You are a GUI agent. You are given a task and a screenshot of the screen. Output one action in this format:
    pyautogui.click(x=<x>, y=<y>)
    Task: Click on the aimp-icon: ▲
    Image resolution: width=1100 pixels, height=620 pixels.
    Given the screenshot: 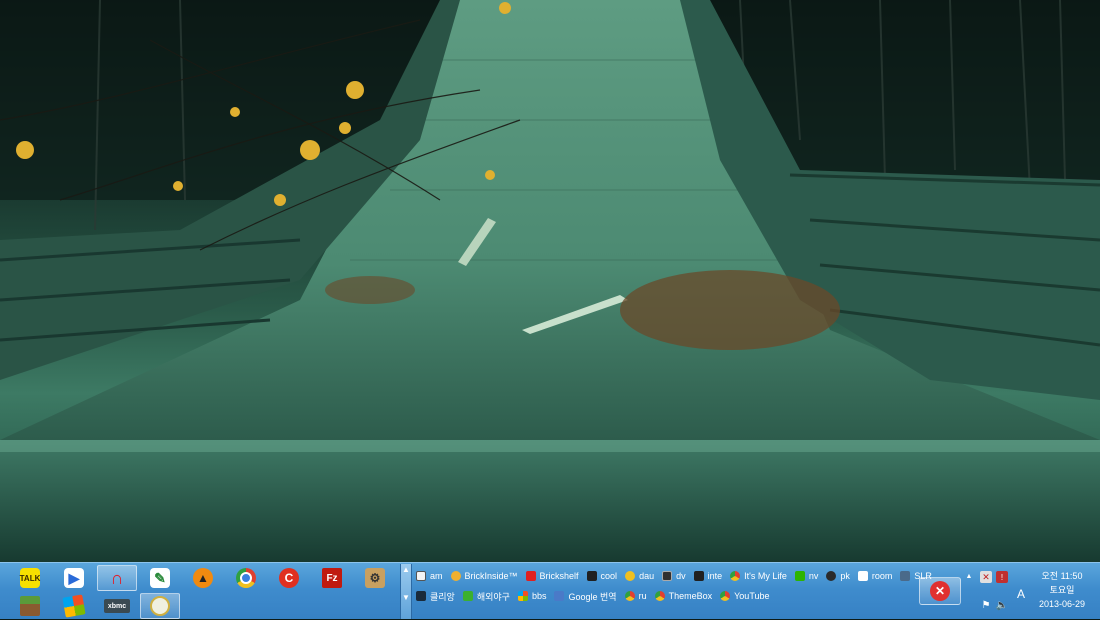 What is the action you would take?
    pyautogui.click(x=203, y=578)
    